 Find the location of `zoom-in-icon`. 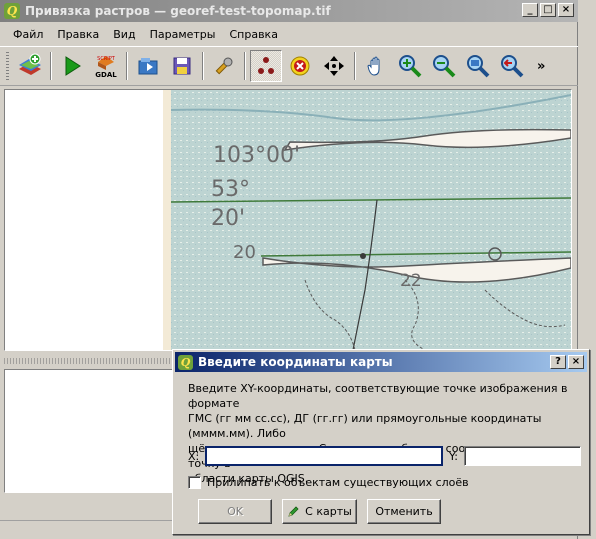

zoom-in-icon is located at coordinates (410, 66).